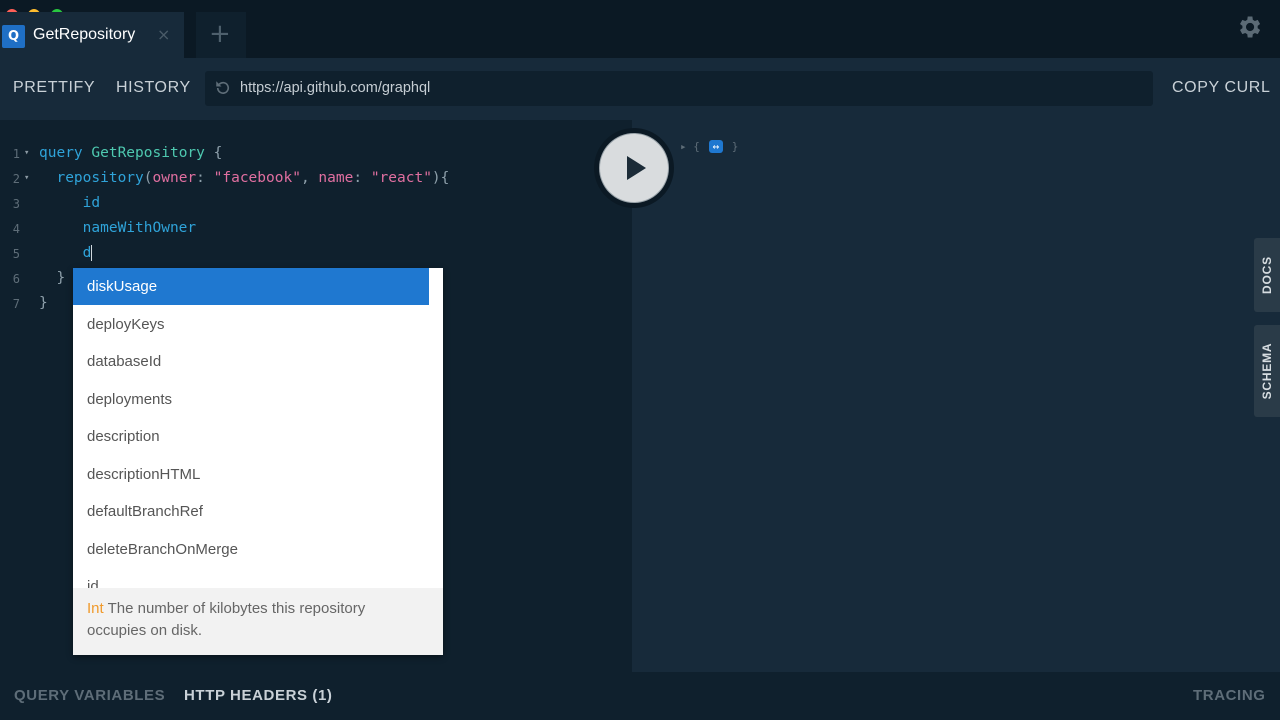 This screenshot has width=1280, height=720. What do you see at coordinates (251, 324) in the screenshot?
I see `autocomplete-item: deployKeys` at bounding box center [251, 324].